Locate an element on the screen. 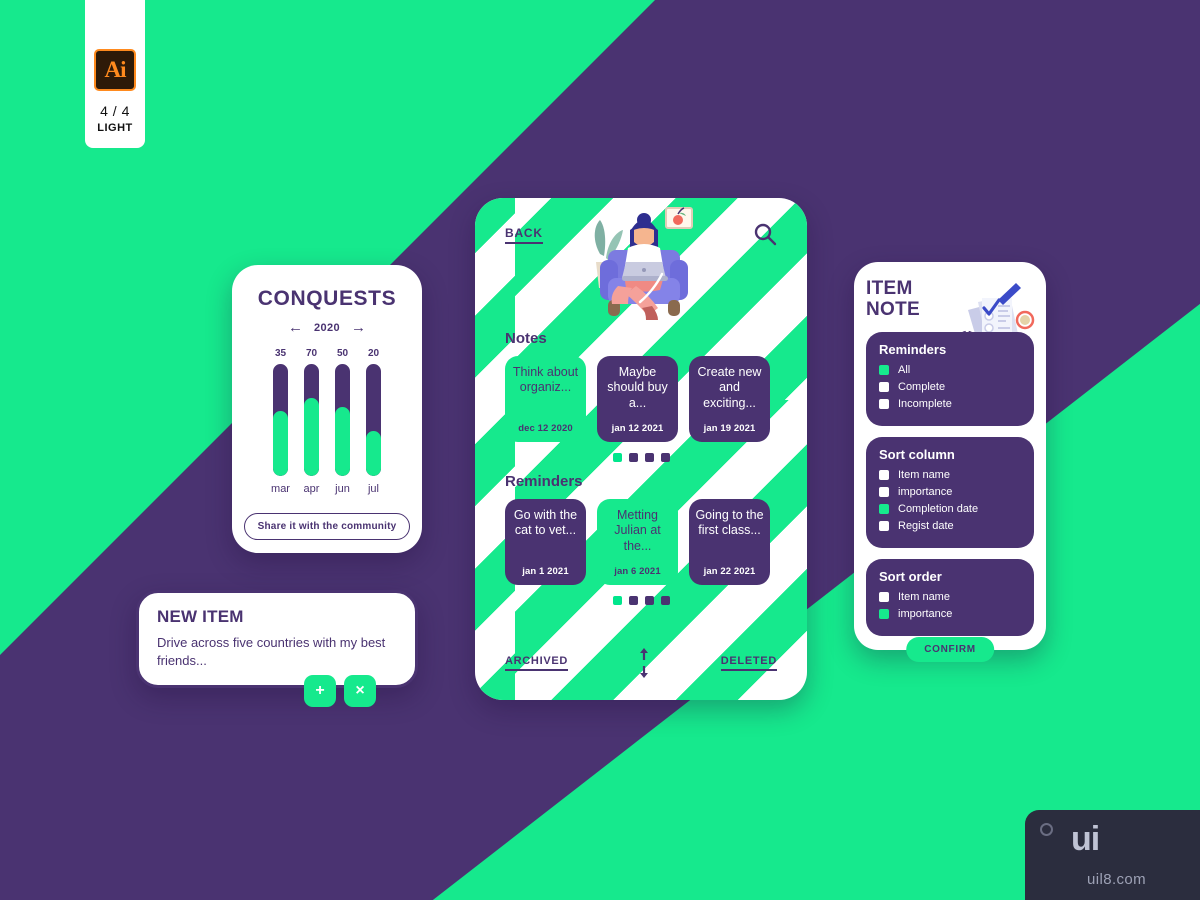 The height and width of the screenshot is (900, 1200). search-icon is located at coordinates (765, 234).